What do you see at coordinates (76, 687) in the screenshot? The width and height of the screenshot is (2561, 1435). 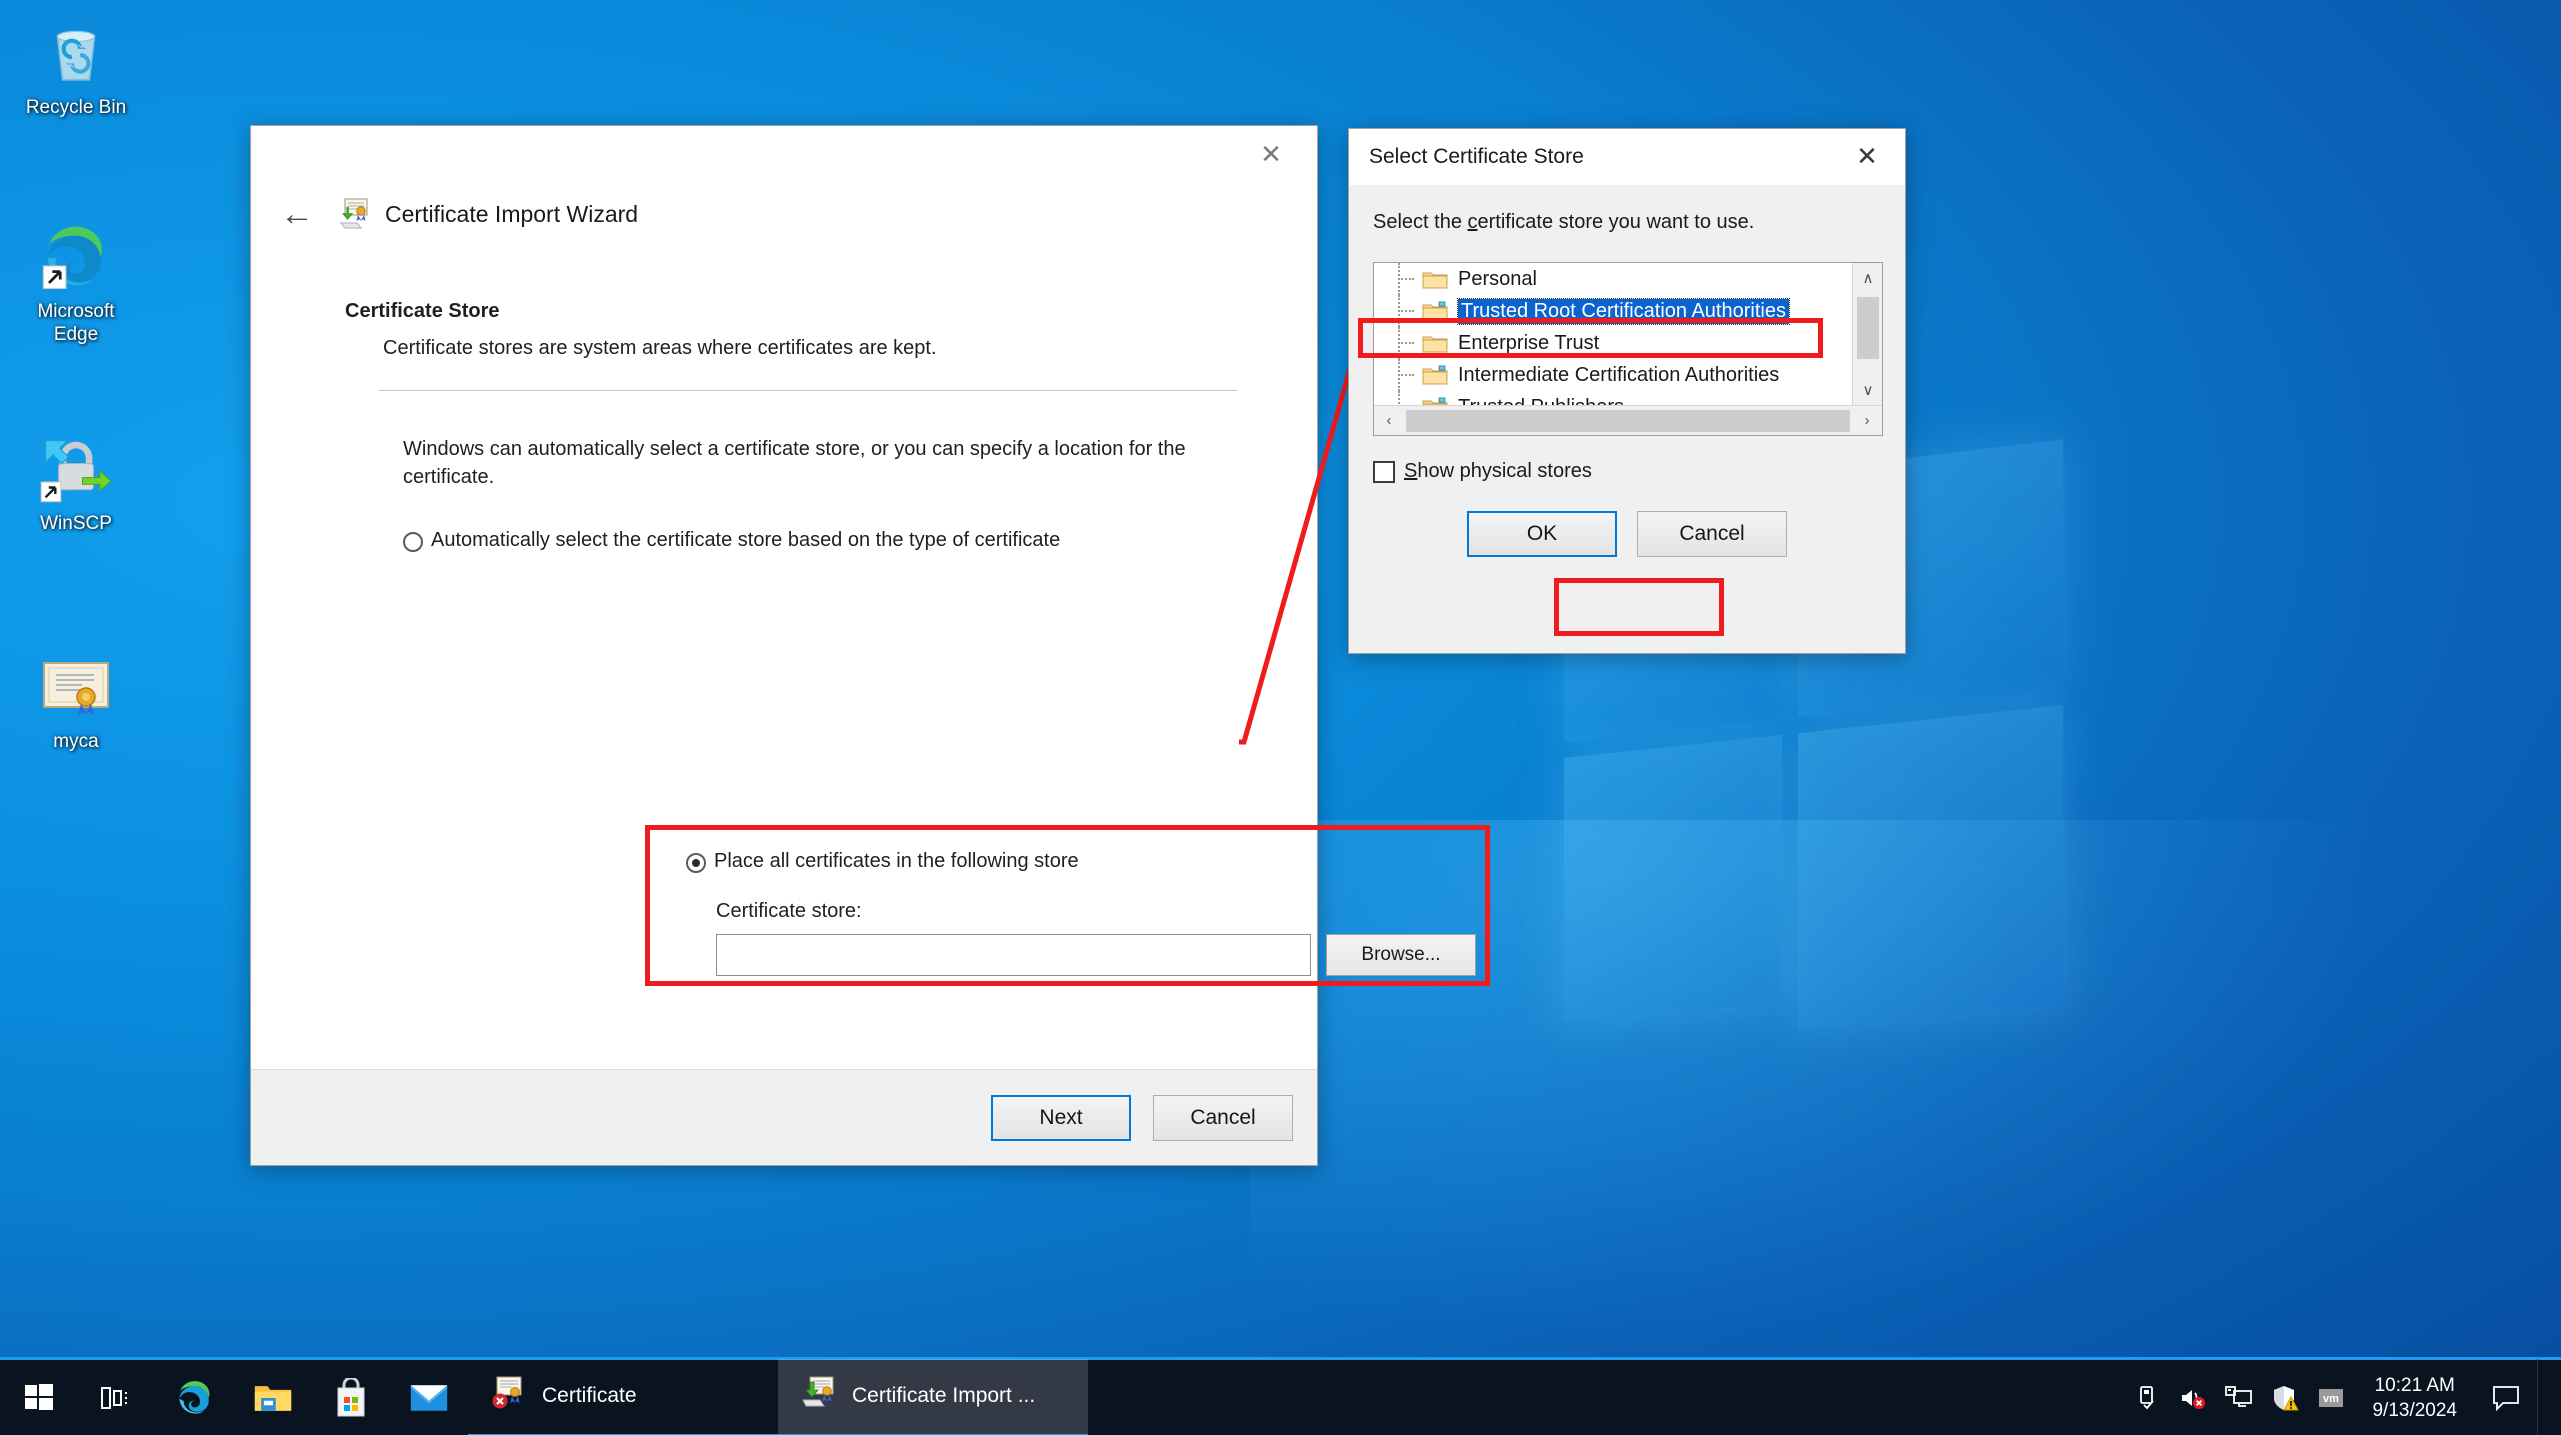 I see `certificate-file-icon` at bounding box center [76, 687].